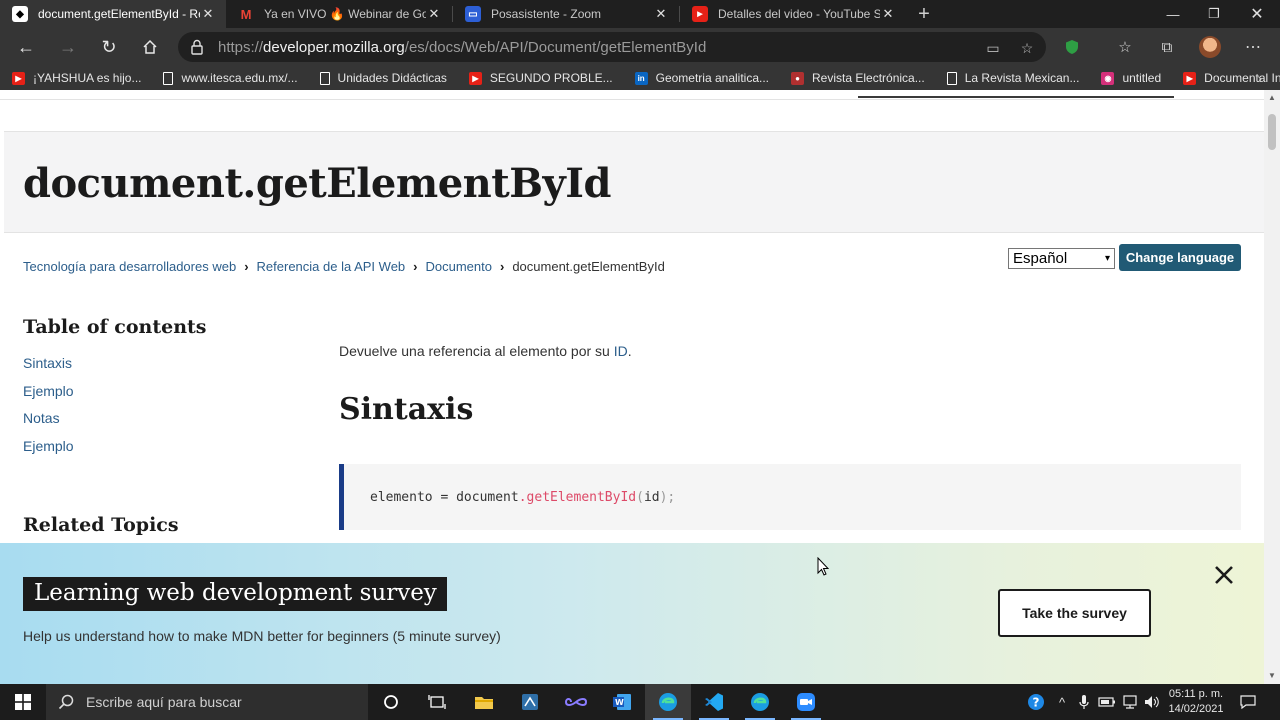 The height and width of the screenshot is (720, 1280). Describe the element at coordinates (1272, 676) in the screenshot. I see `scroll-down-icon: ▼` at that location.